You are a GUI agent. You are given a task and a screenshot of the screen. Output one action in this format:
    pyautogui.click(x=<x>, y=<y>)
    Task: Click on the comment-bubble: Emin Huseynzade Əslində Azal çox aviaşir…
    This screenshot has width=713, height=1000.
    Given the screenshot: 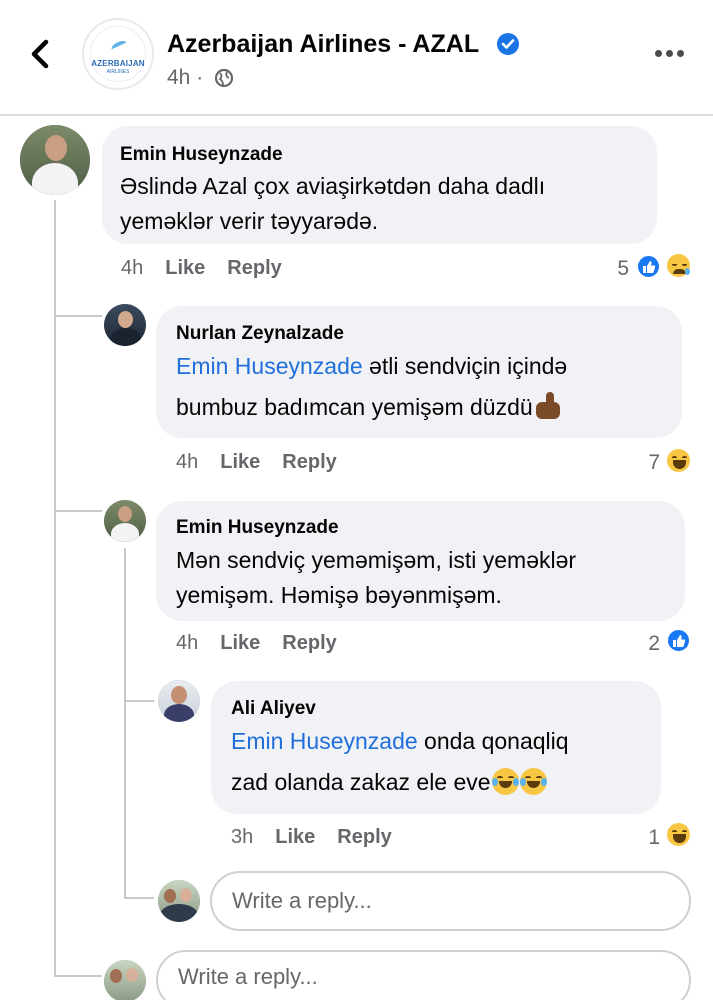 What is the action you would take?
    pyautogui.click(x=379, y=185)
    